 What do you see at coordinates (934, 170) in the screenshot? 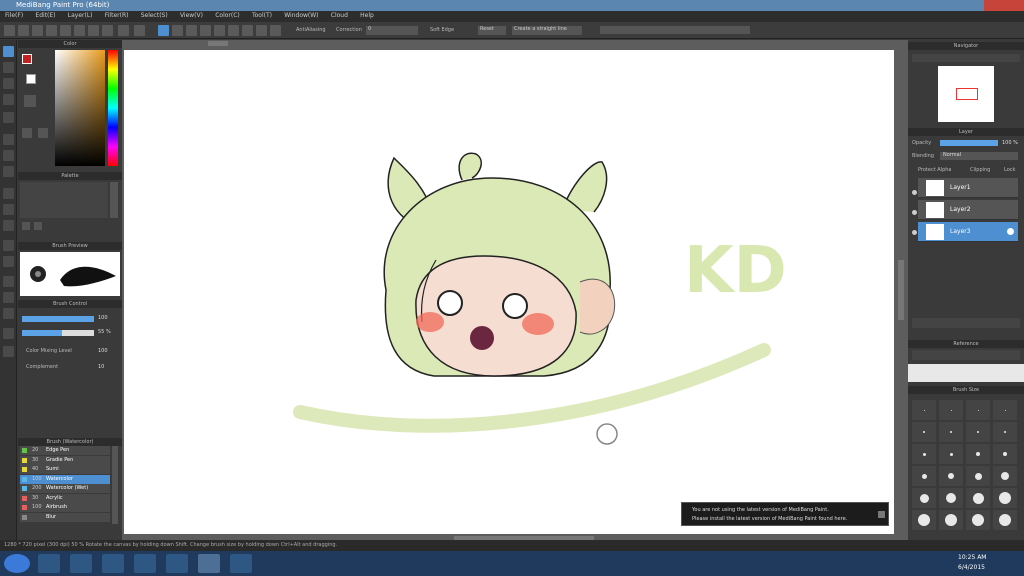
I see `protect-alpha-checkbox: Protect Alpha` at bounding box center [934, 170].